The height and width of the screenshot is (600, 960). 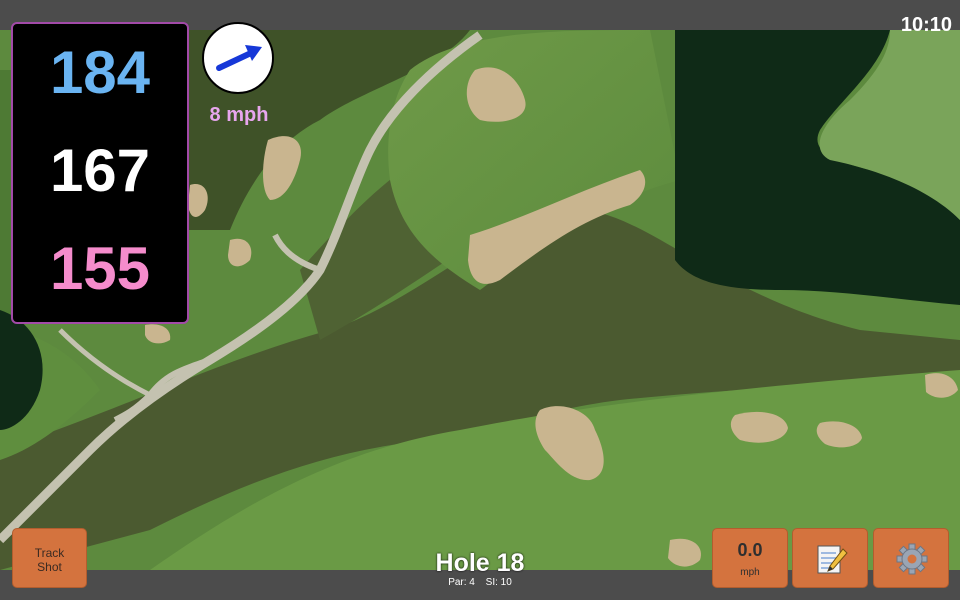 I want to click on hole-title: Hole 18, so click(x=480, y=563).